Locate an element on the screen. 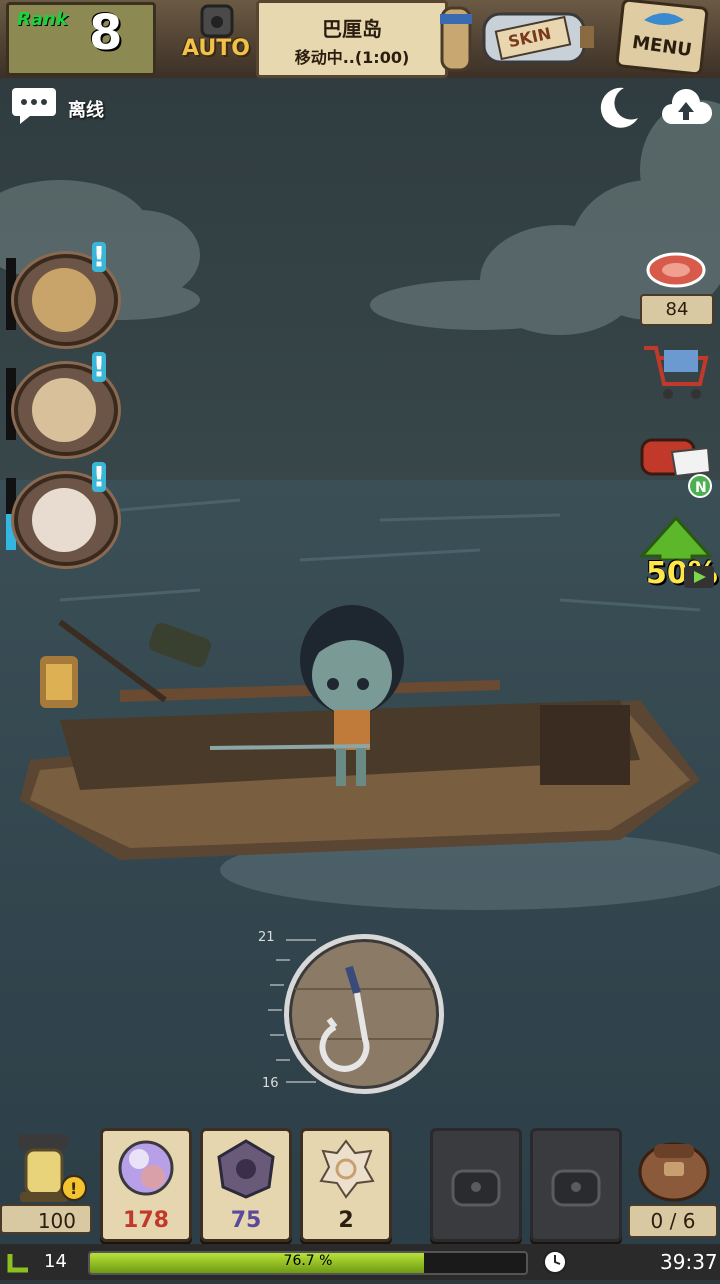 This screenshot has width=720, height=1284. auto-label: AUTO is located at coordinates (216, 48).